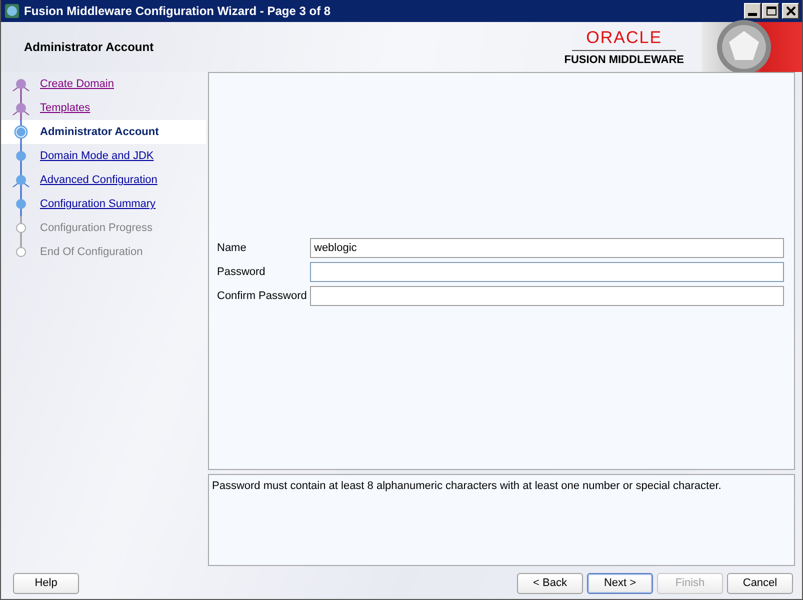  Describe the element at coordinates (232, 248) in the screenshot. I see `field-label: Name` at that location.